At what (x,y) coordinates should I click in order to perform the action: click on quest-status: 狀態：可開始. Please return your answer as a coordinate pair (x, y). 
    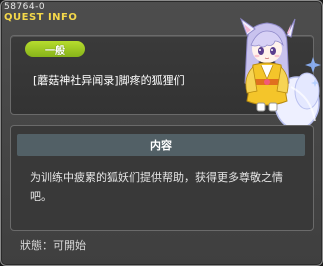
    Looking at the image, I should click on (53, 245).